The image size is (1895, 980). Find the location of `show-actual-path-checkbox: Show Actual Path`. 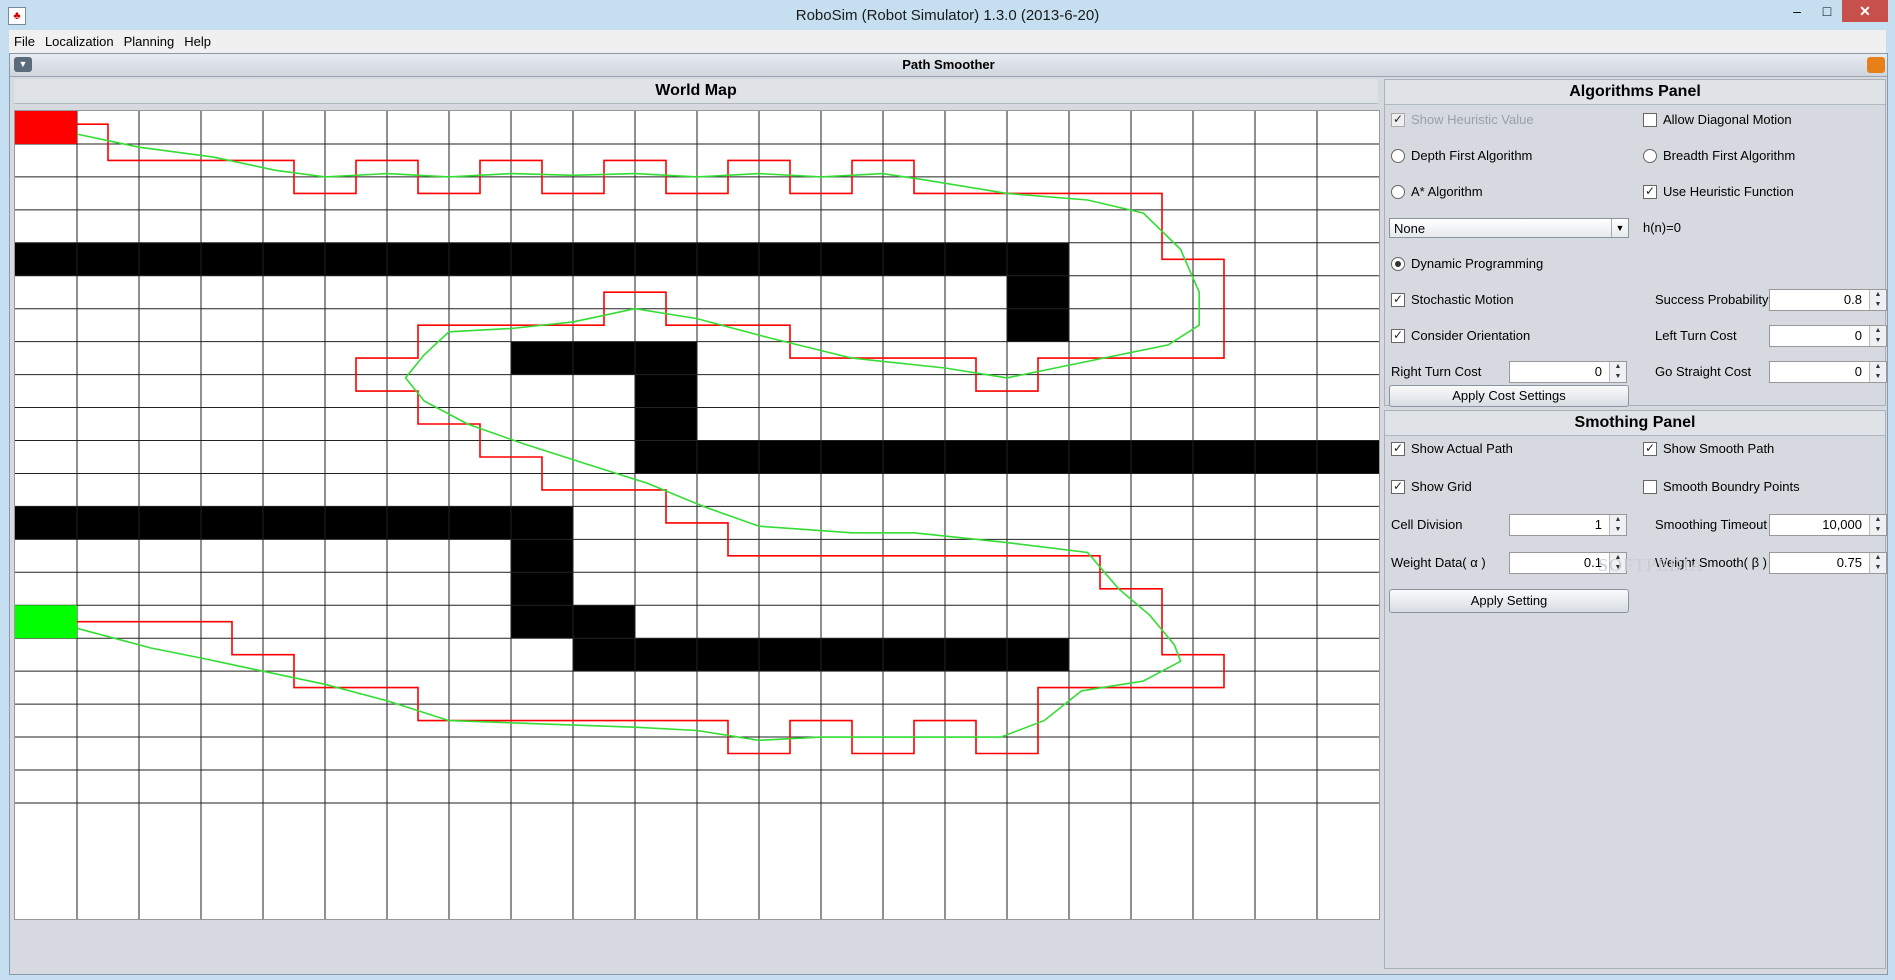

show-actual-path-checkbox: Show Actual Path is located at coordinates (1452, 449).